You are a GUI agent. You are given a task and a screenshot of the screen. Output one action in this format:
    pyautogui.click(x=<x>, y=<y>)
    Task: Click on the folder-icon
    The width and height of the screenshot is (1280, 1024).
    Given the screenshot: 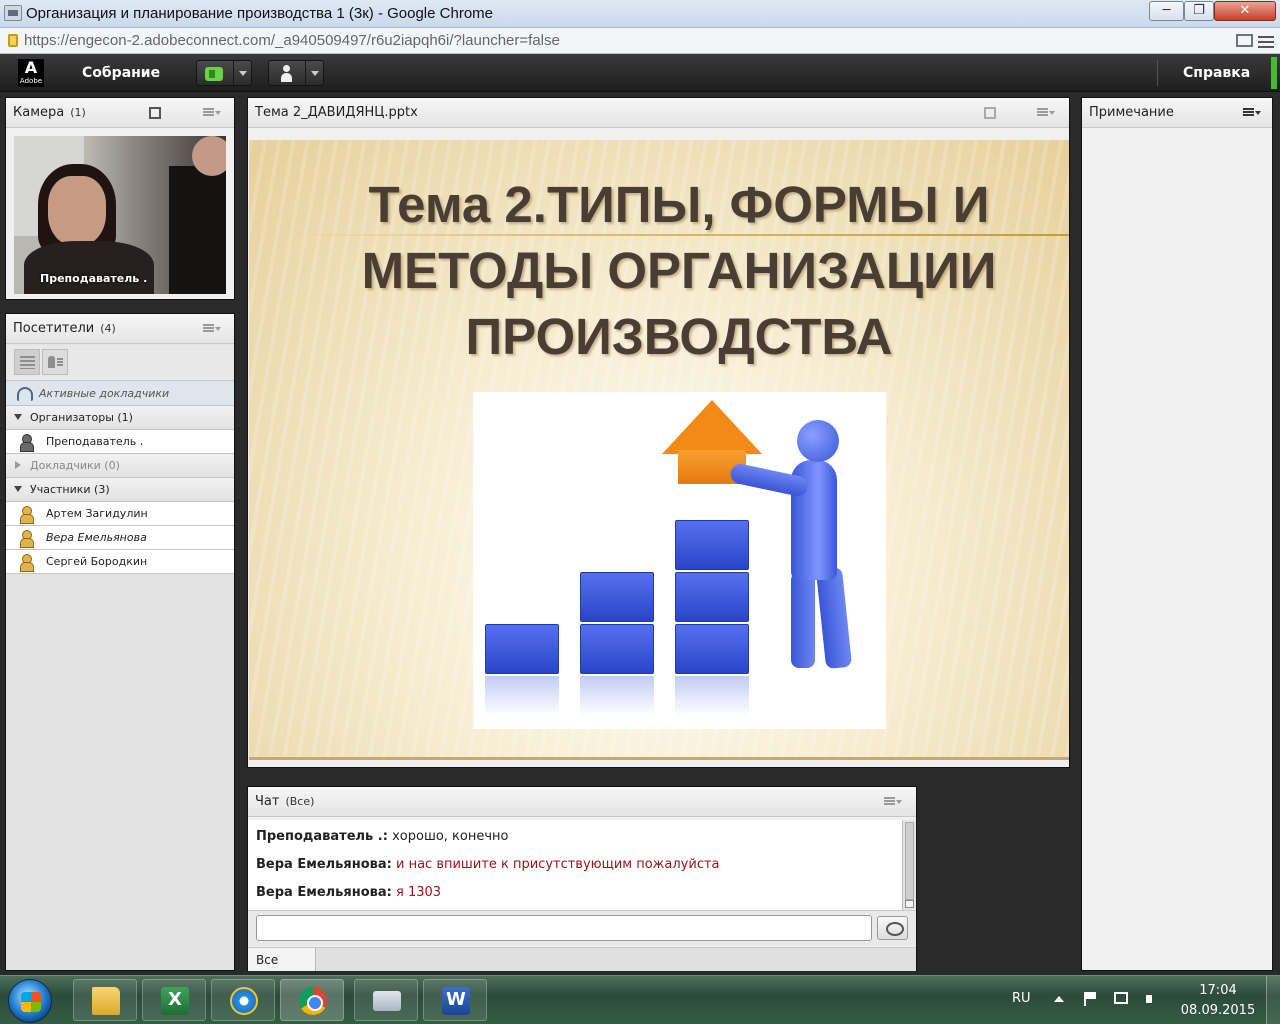 What is the action you would take?
    pyautogui.click(x=106, y=1001)
    